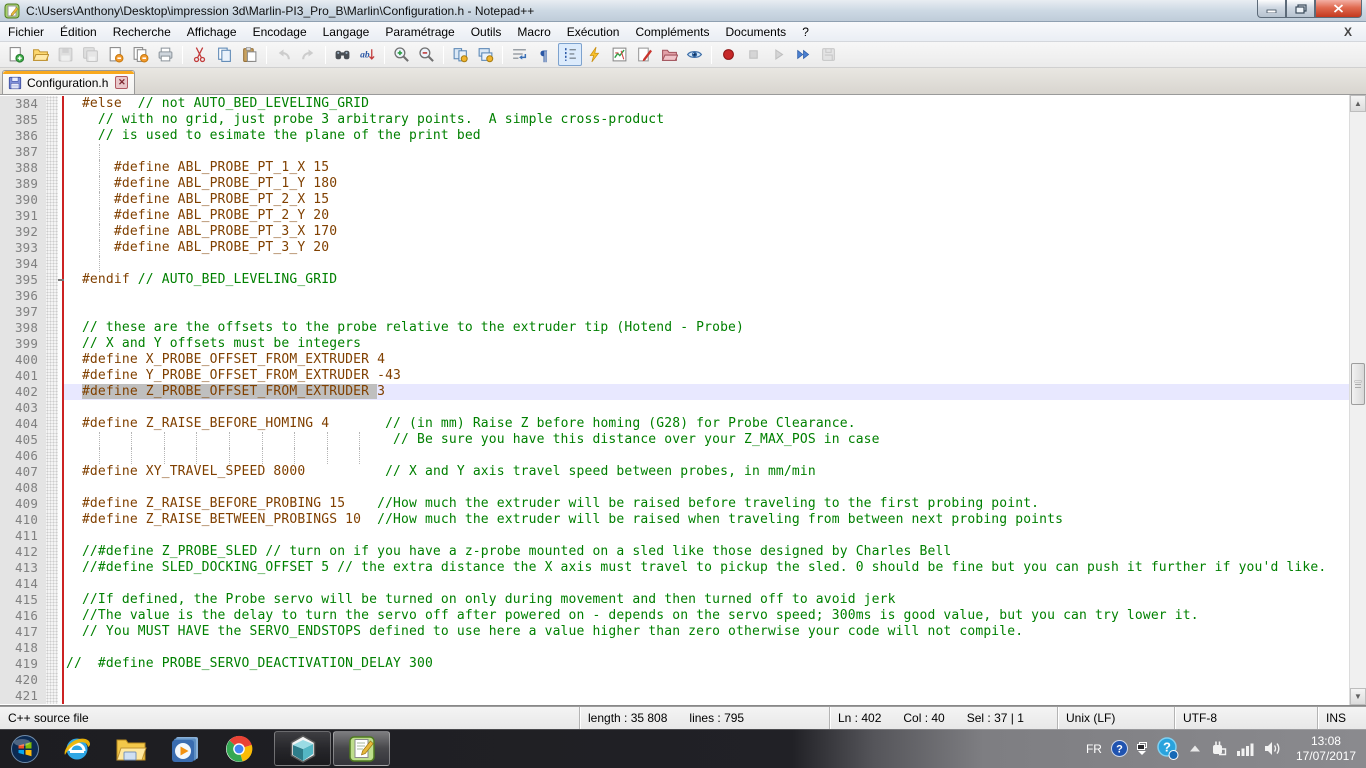  I want to click on edit-marker-icon, so click(645, 54).